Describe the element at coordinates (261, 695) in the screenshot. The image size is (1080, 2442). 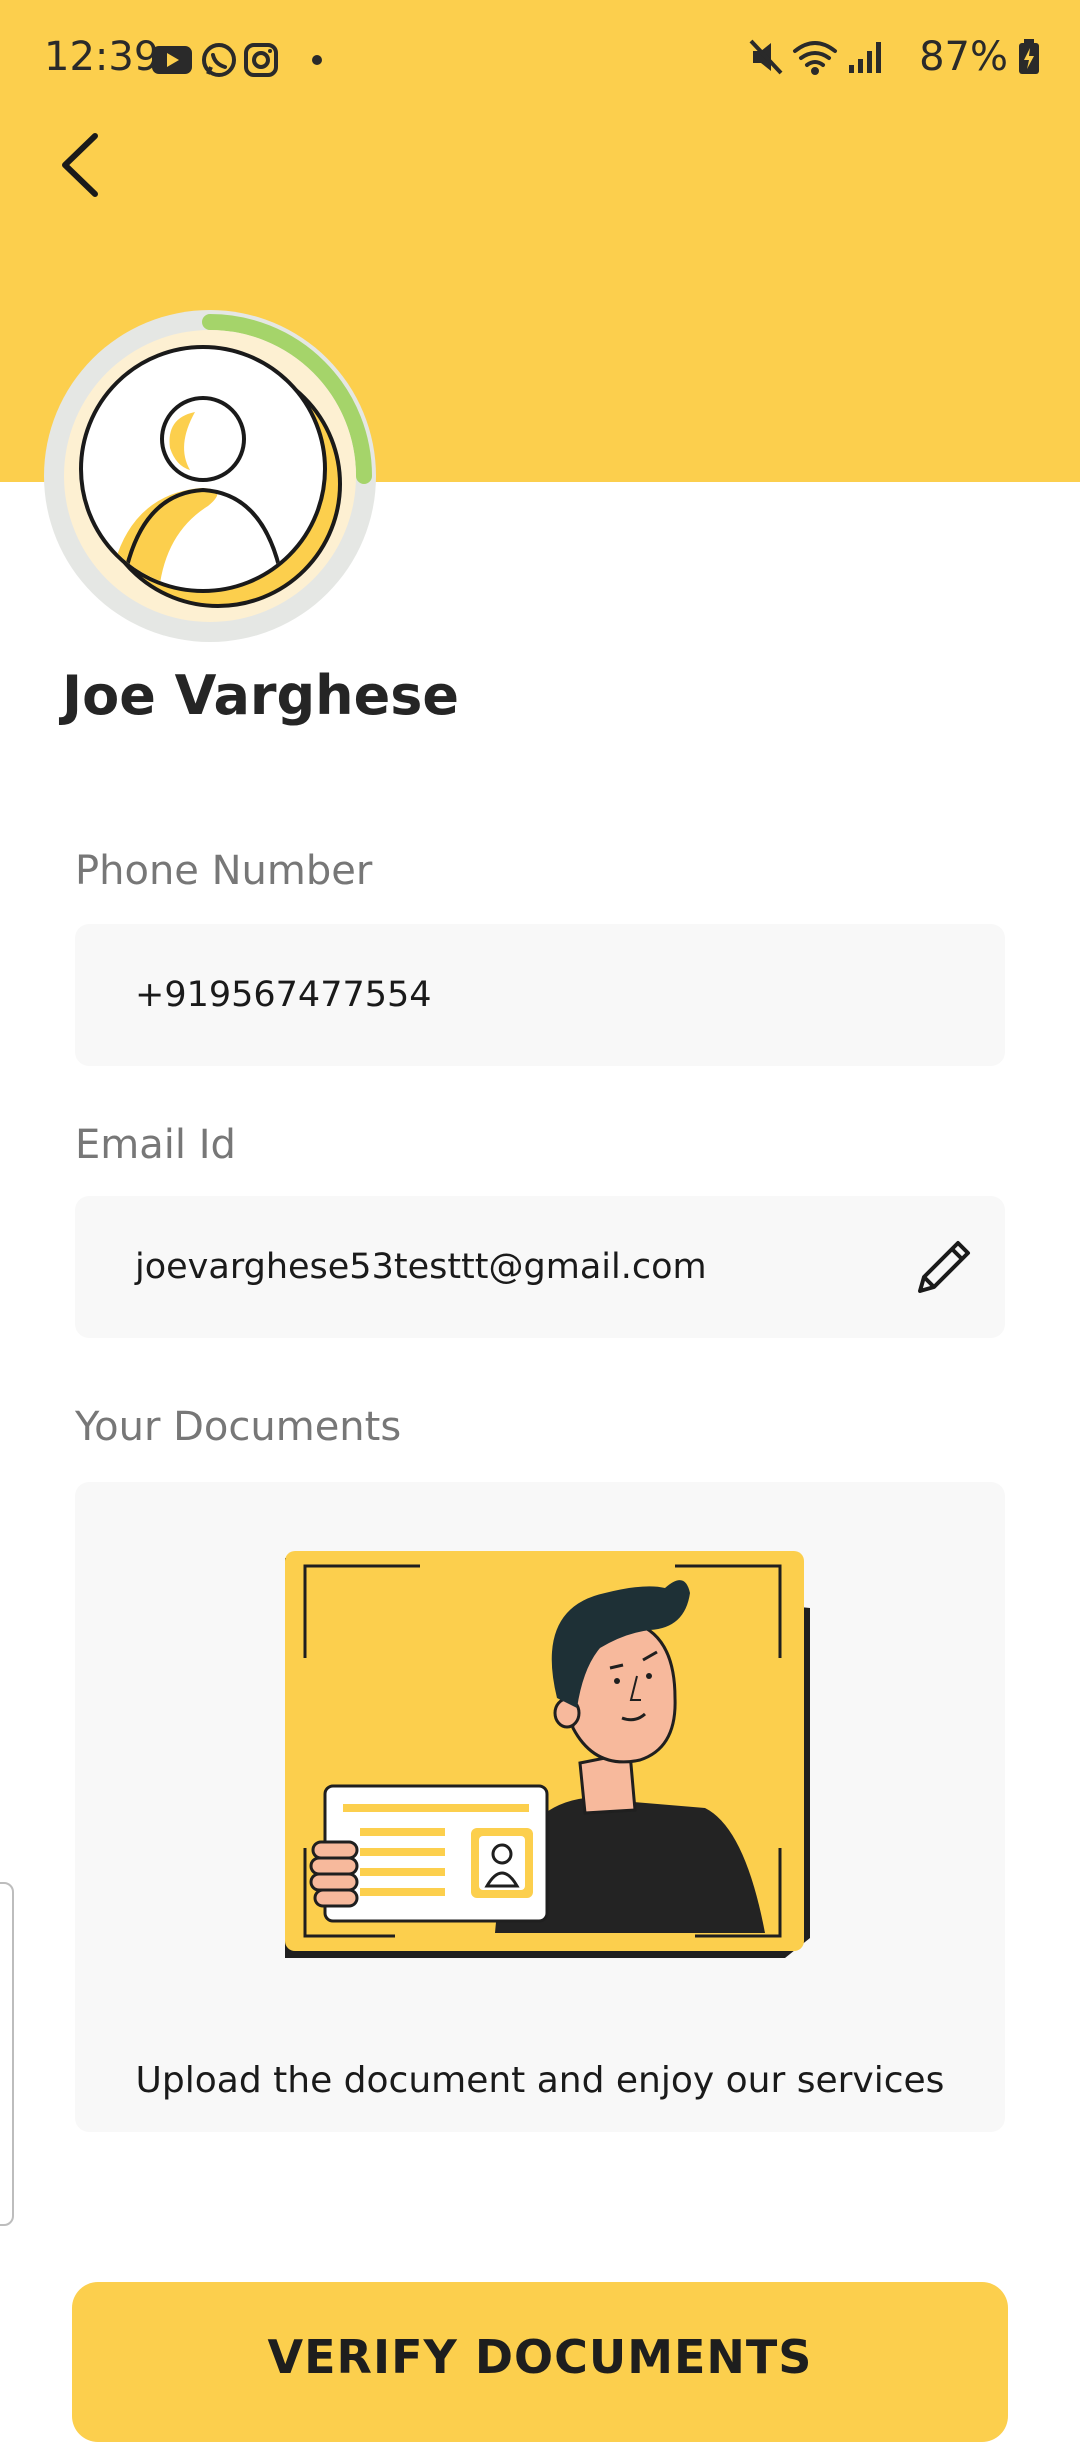
I see `profile-name: Joe Varghese` at that location.